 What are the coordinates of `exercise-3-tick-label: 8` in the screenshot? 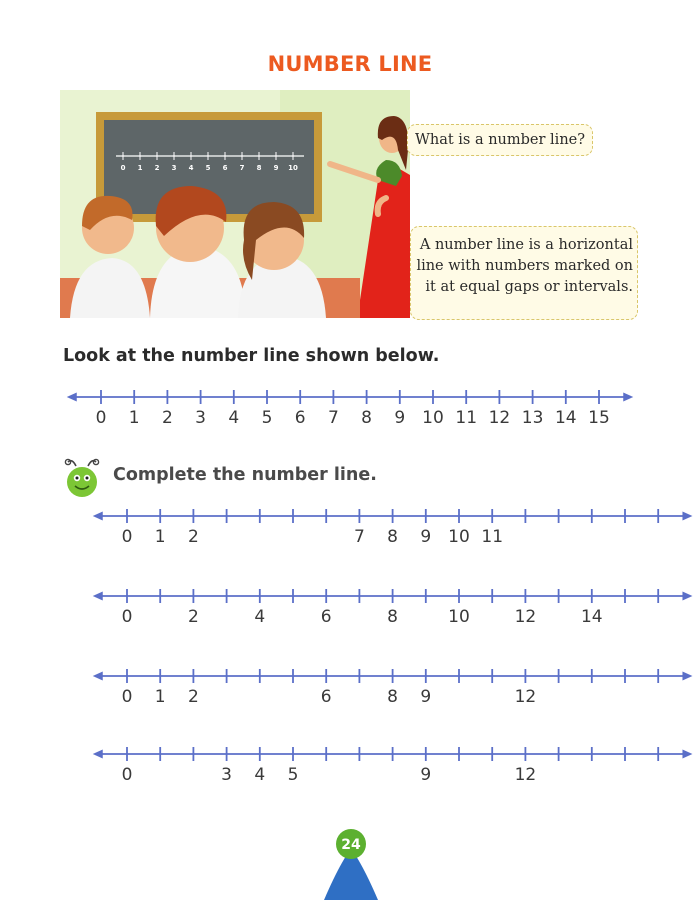 It's located at (392, 697).